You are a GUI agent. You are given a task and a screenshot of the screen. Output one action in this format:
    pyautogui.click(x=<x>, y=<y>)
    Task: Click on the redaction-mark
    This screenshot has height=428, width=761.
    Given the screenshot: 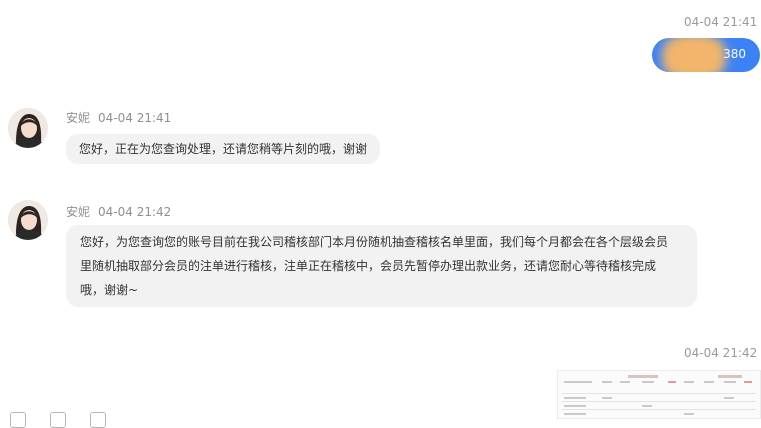 What is the action you would take?
    pyautogui.click(x=694, y=55)
    